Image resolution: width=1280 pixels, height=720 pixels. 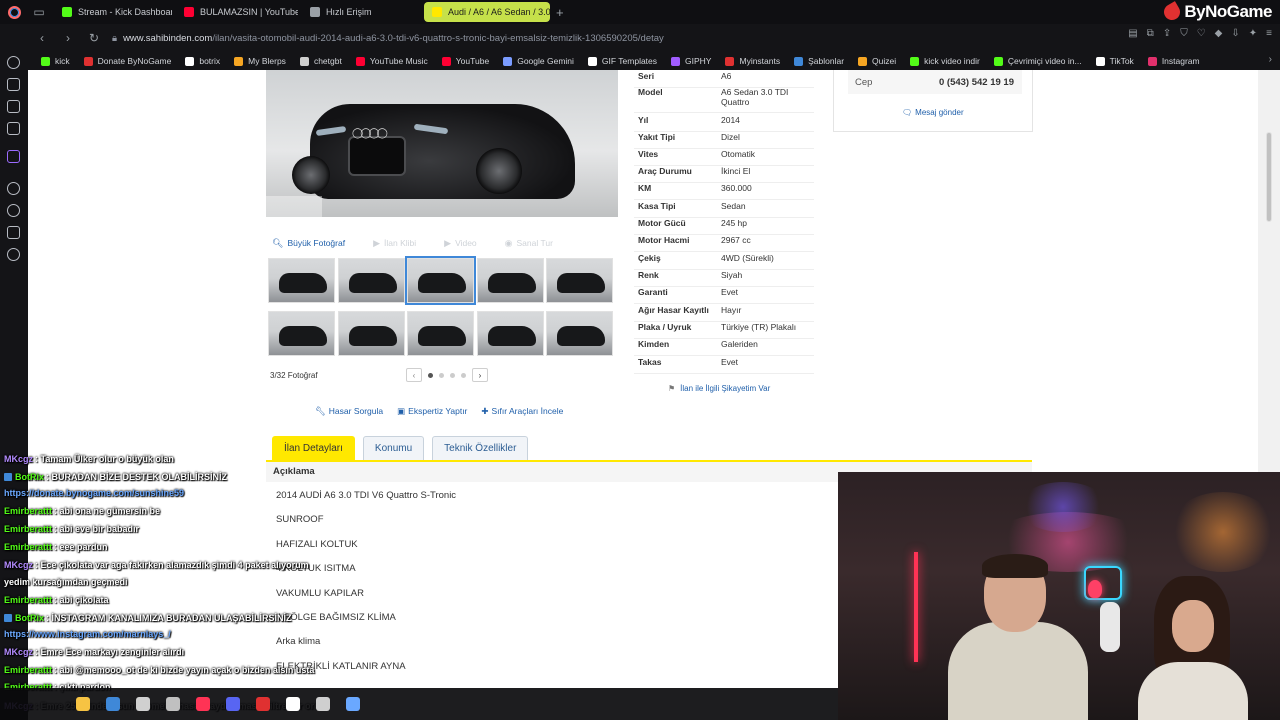 What do you see at coordinates (730, 362) in the screenshot?
I see `spec-value: Evet` at bounding box center [730, 362].